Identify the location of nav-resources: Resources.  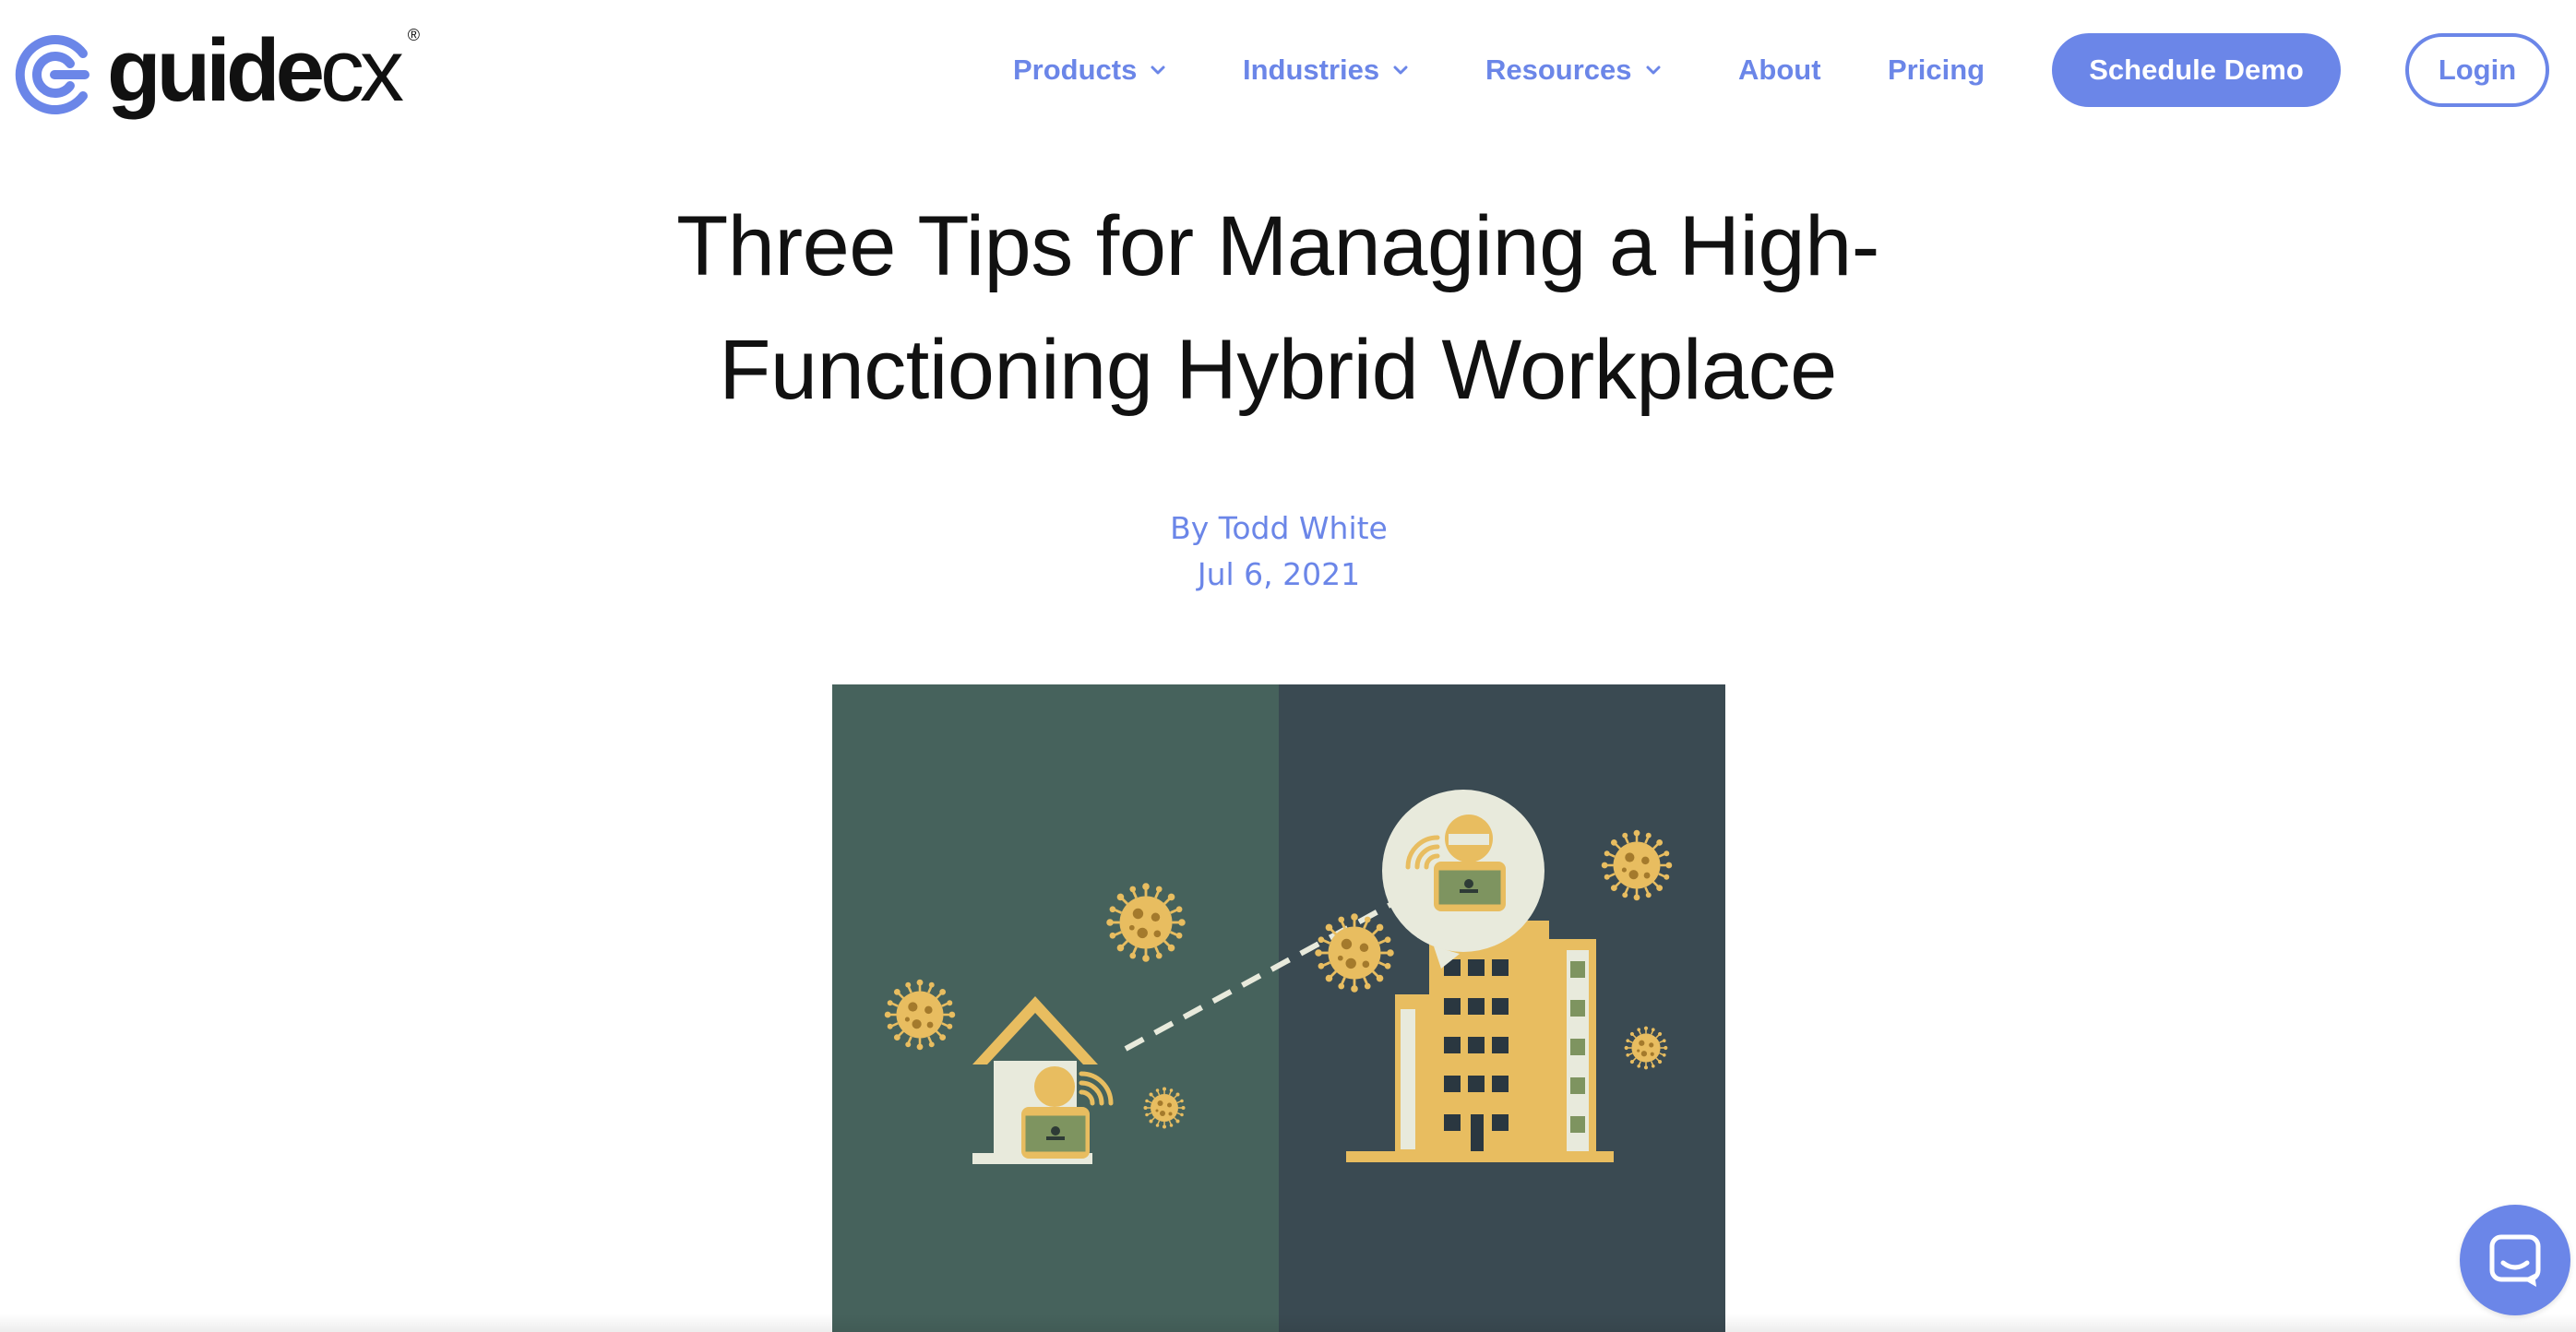
(1573, 70).